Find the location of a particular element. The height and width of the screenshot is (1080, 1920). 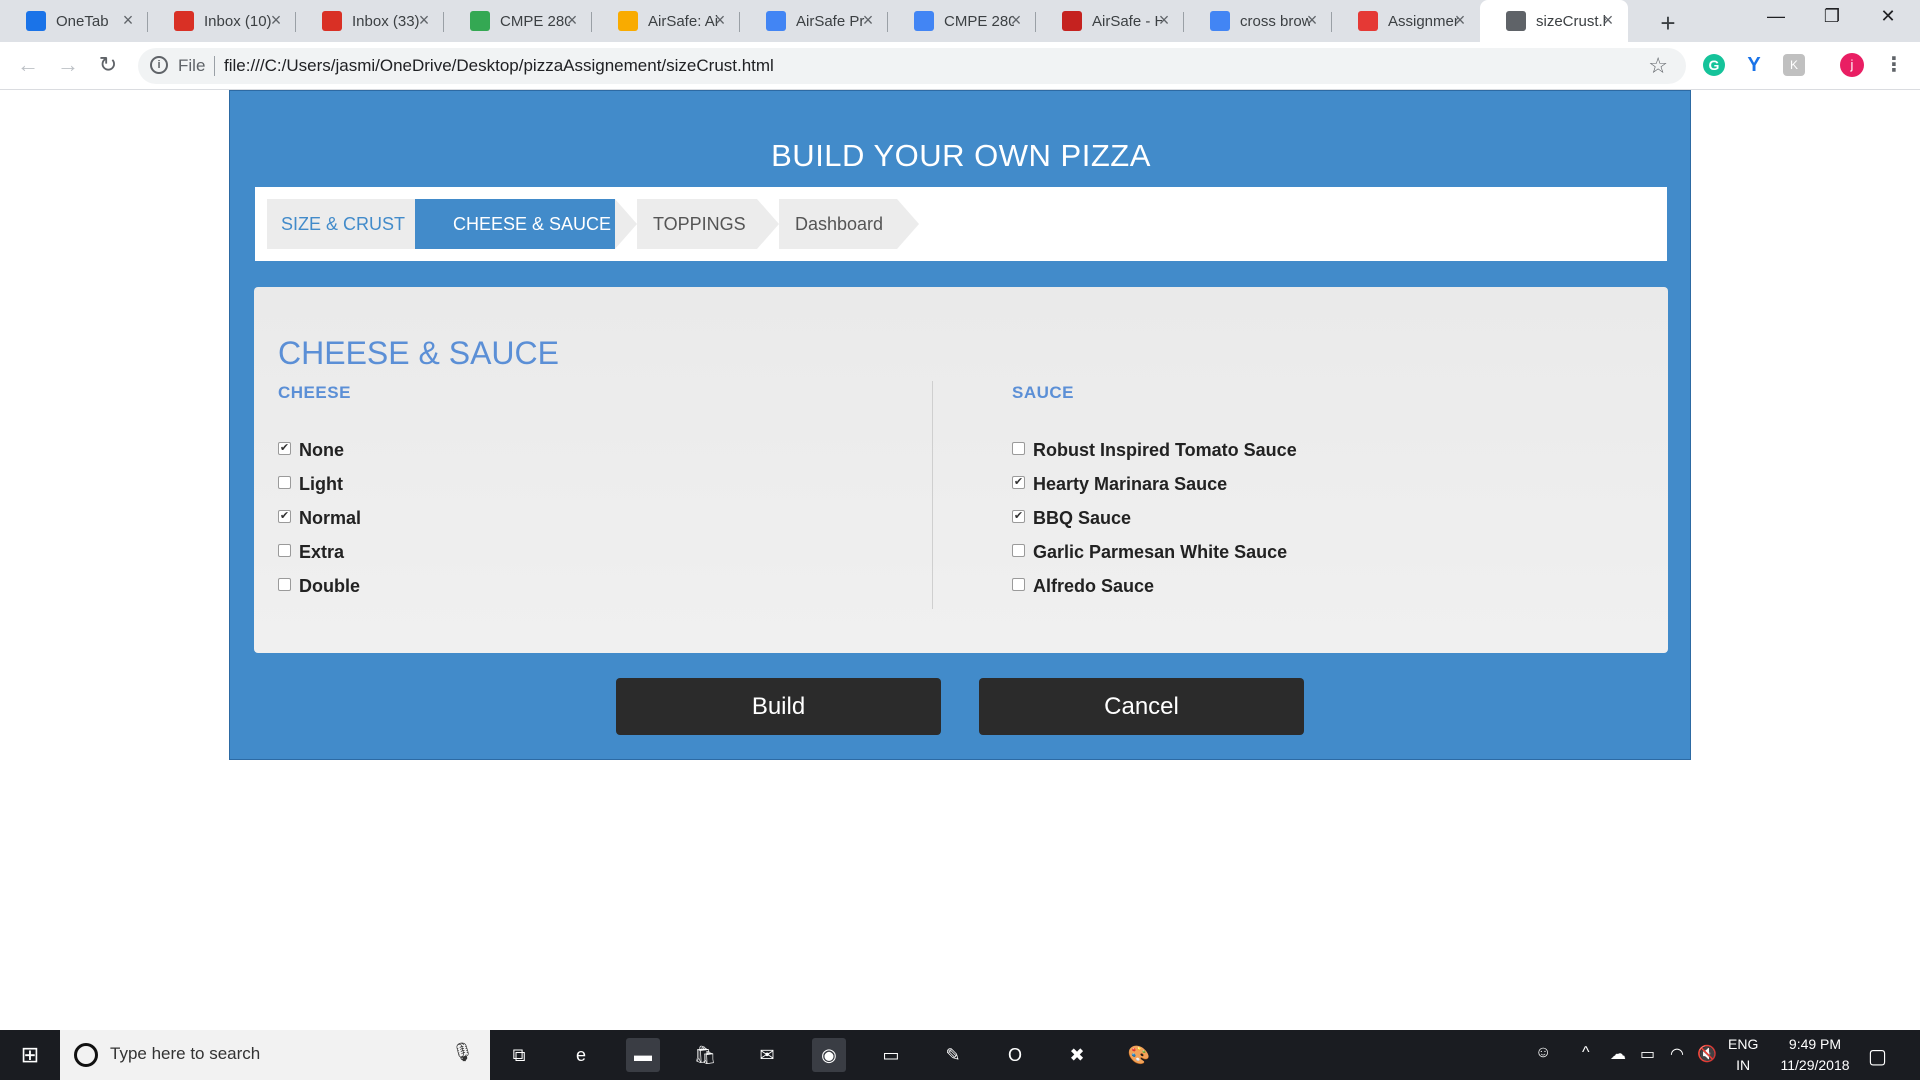

profile-avatar: j is located at coordinates (1852, 65).